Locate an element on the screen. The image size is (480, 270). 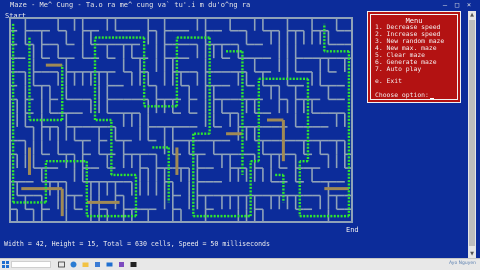
store-icon is located at coordinates (97, 264).